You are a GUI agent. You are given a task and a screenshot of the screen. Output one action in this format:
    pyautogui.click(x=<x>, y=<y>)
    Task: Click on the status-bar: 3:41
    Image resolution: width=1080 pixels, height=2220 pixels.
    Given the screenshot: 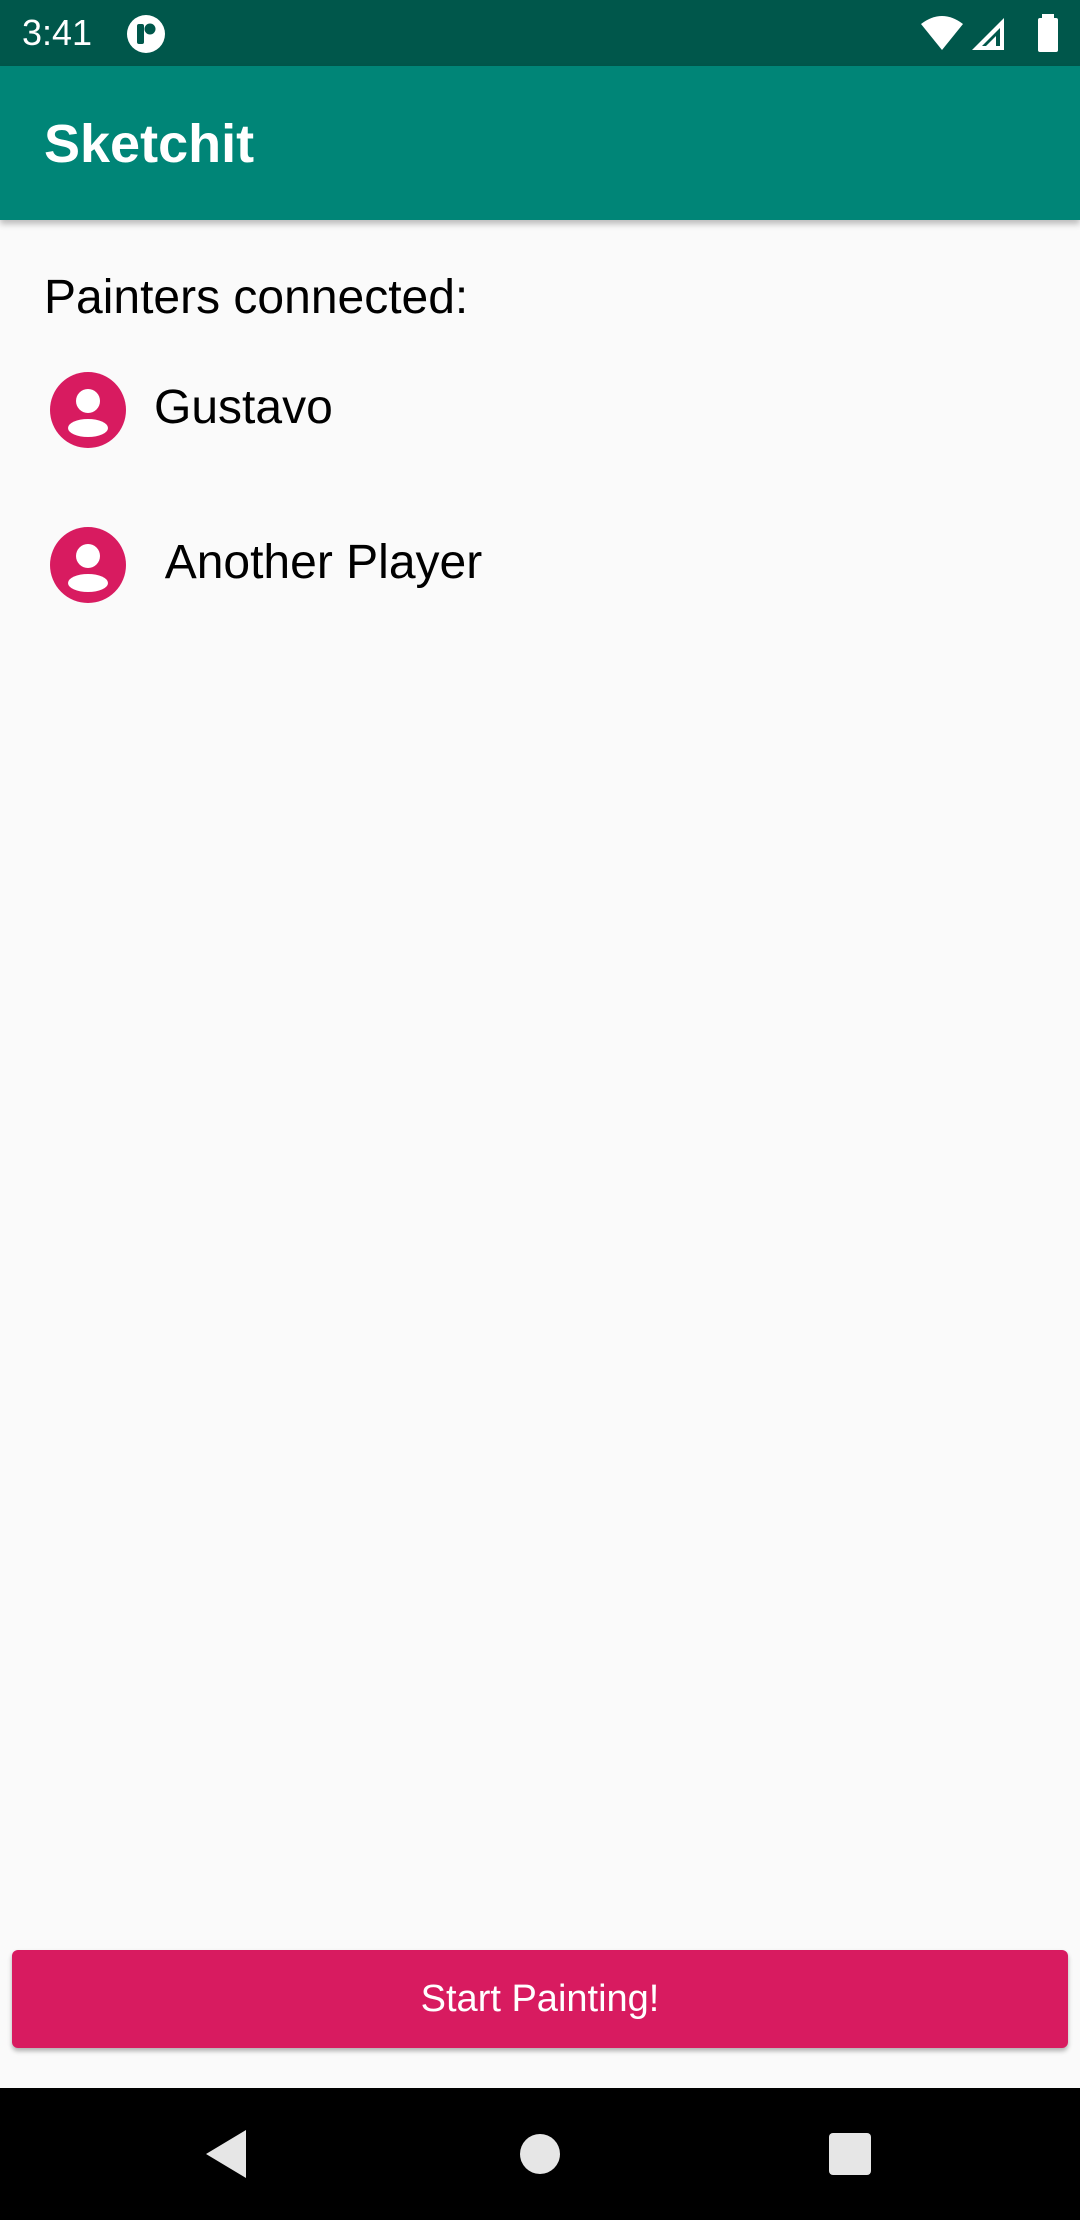 What is the action you would take?
    pyautogui.click(x=540, y=33)
    